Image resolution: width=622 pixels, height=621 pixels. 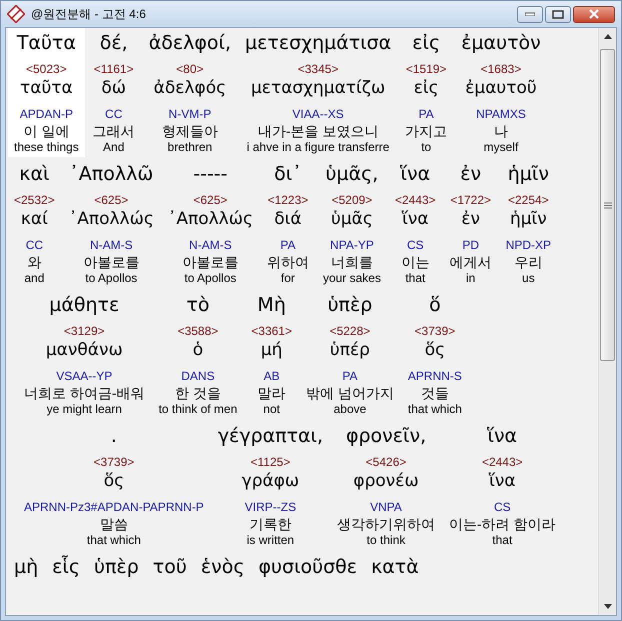 What do you see at coordinates (113, 88) in the screenshot?
I see `lemma-word: δώ` at bounding box center [113, 88].